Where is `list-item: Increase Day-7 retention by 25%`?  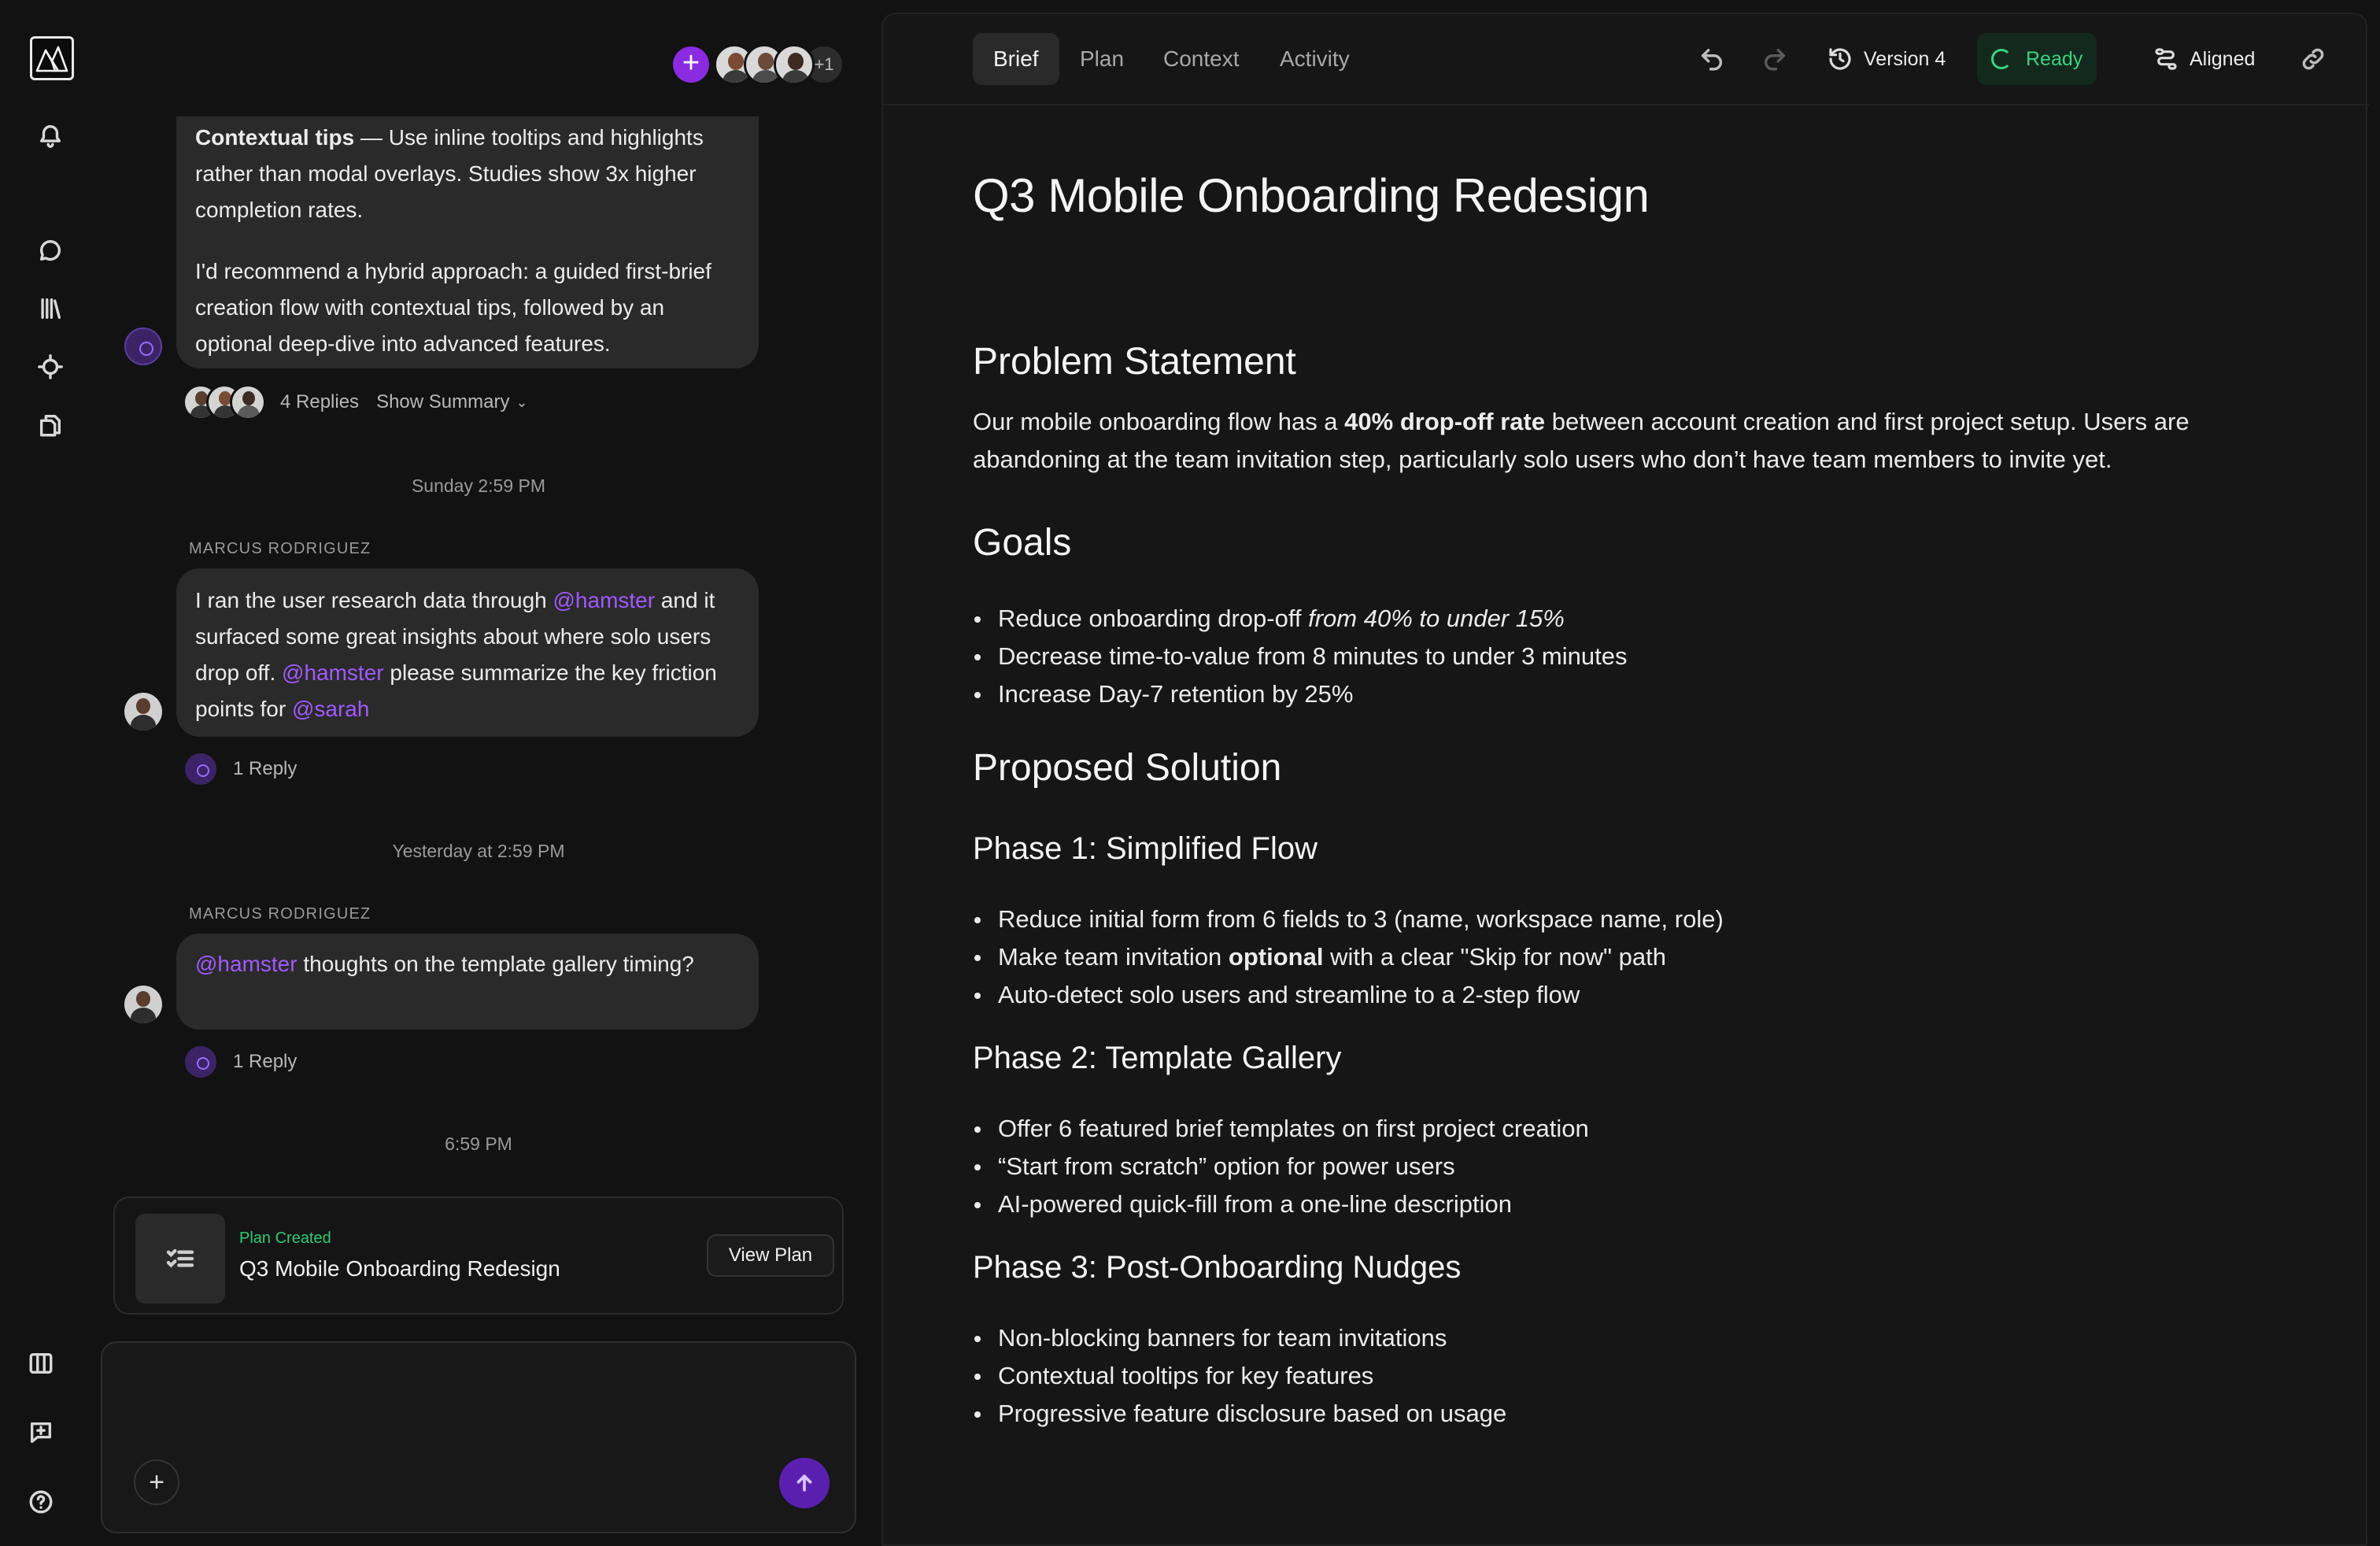
list-item: Increase Day-7 retention by 25% is located at coordinates (1300, 694).